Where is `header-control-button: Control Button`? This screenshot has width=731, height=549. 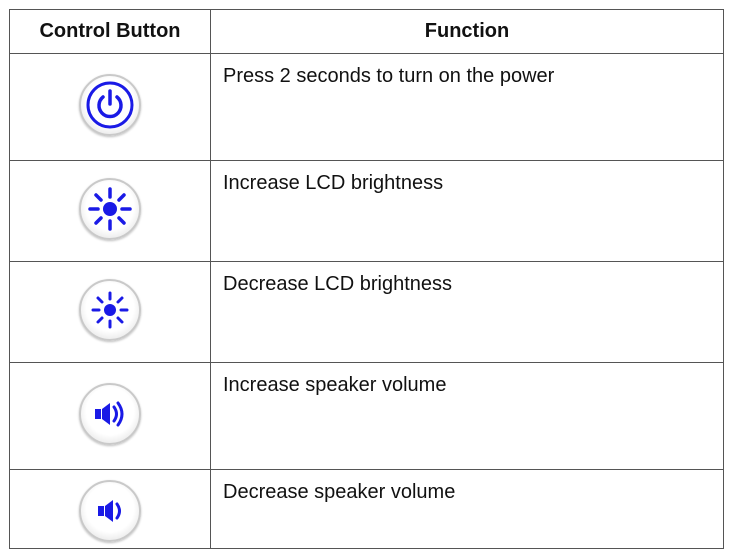 header-control-button: Control Button is located at coordinates (110, 31).